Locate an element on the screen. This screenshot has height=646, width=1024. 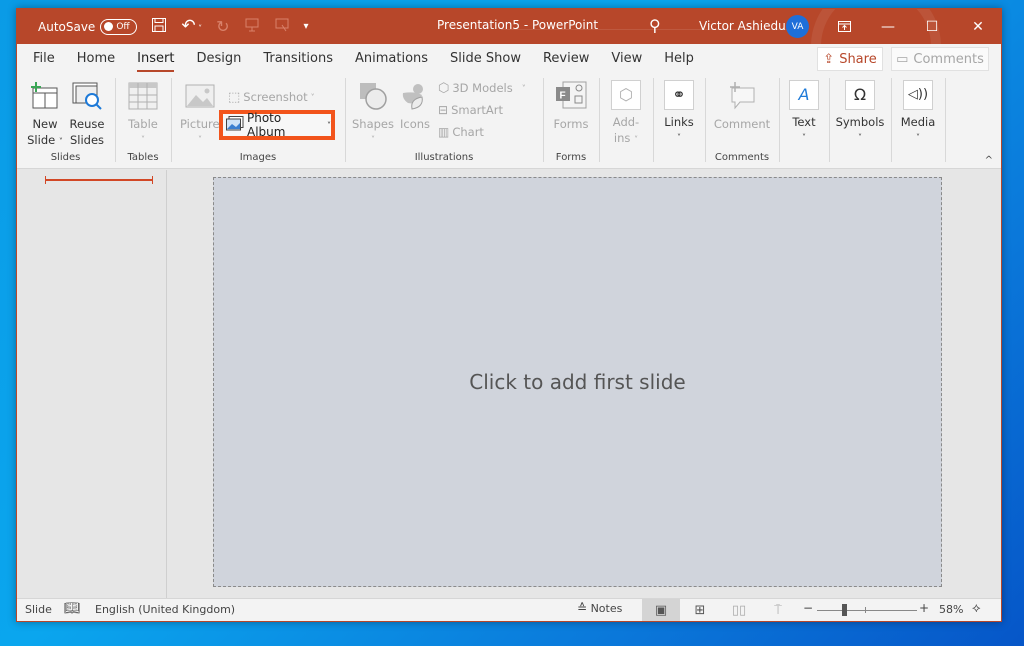
tab-animations: Animations is located at coordinates (391, 59).